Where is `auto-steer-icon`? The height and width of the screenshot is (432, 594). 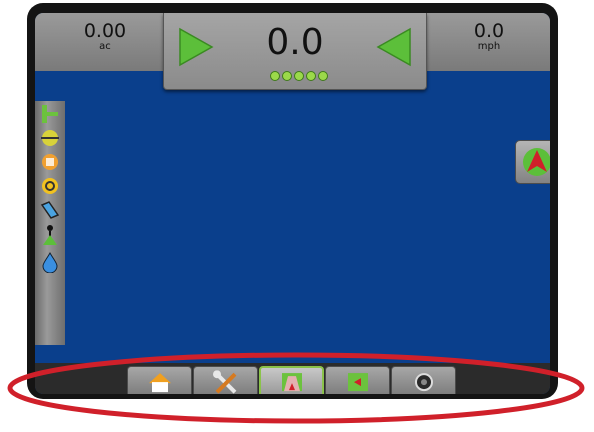 auto-steer-icon is located at coordinates (50, 186).